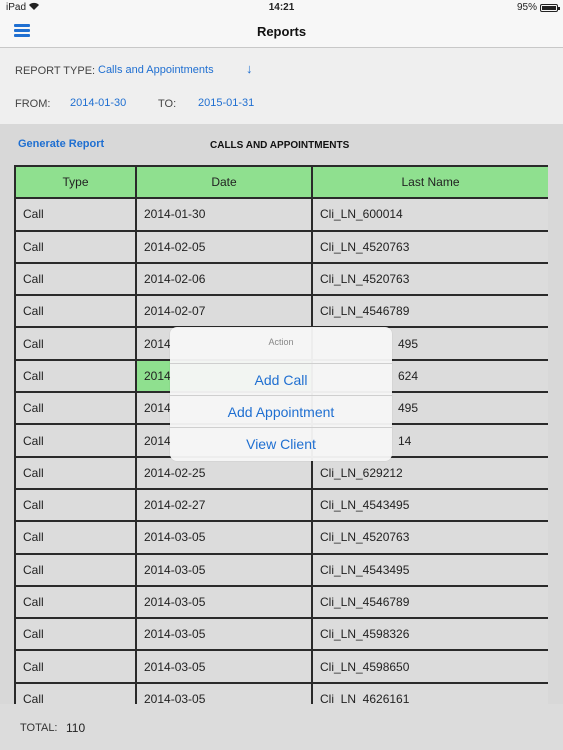  What do you see at coordinates (429, 634) in the screenshot?
I see `cell-last-name: Cli_LN_4598326` at bounding box center [429, 634].